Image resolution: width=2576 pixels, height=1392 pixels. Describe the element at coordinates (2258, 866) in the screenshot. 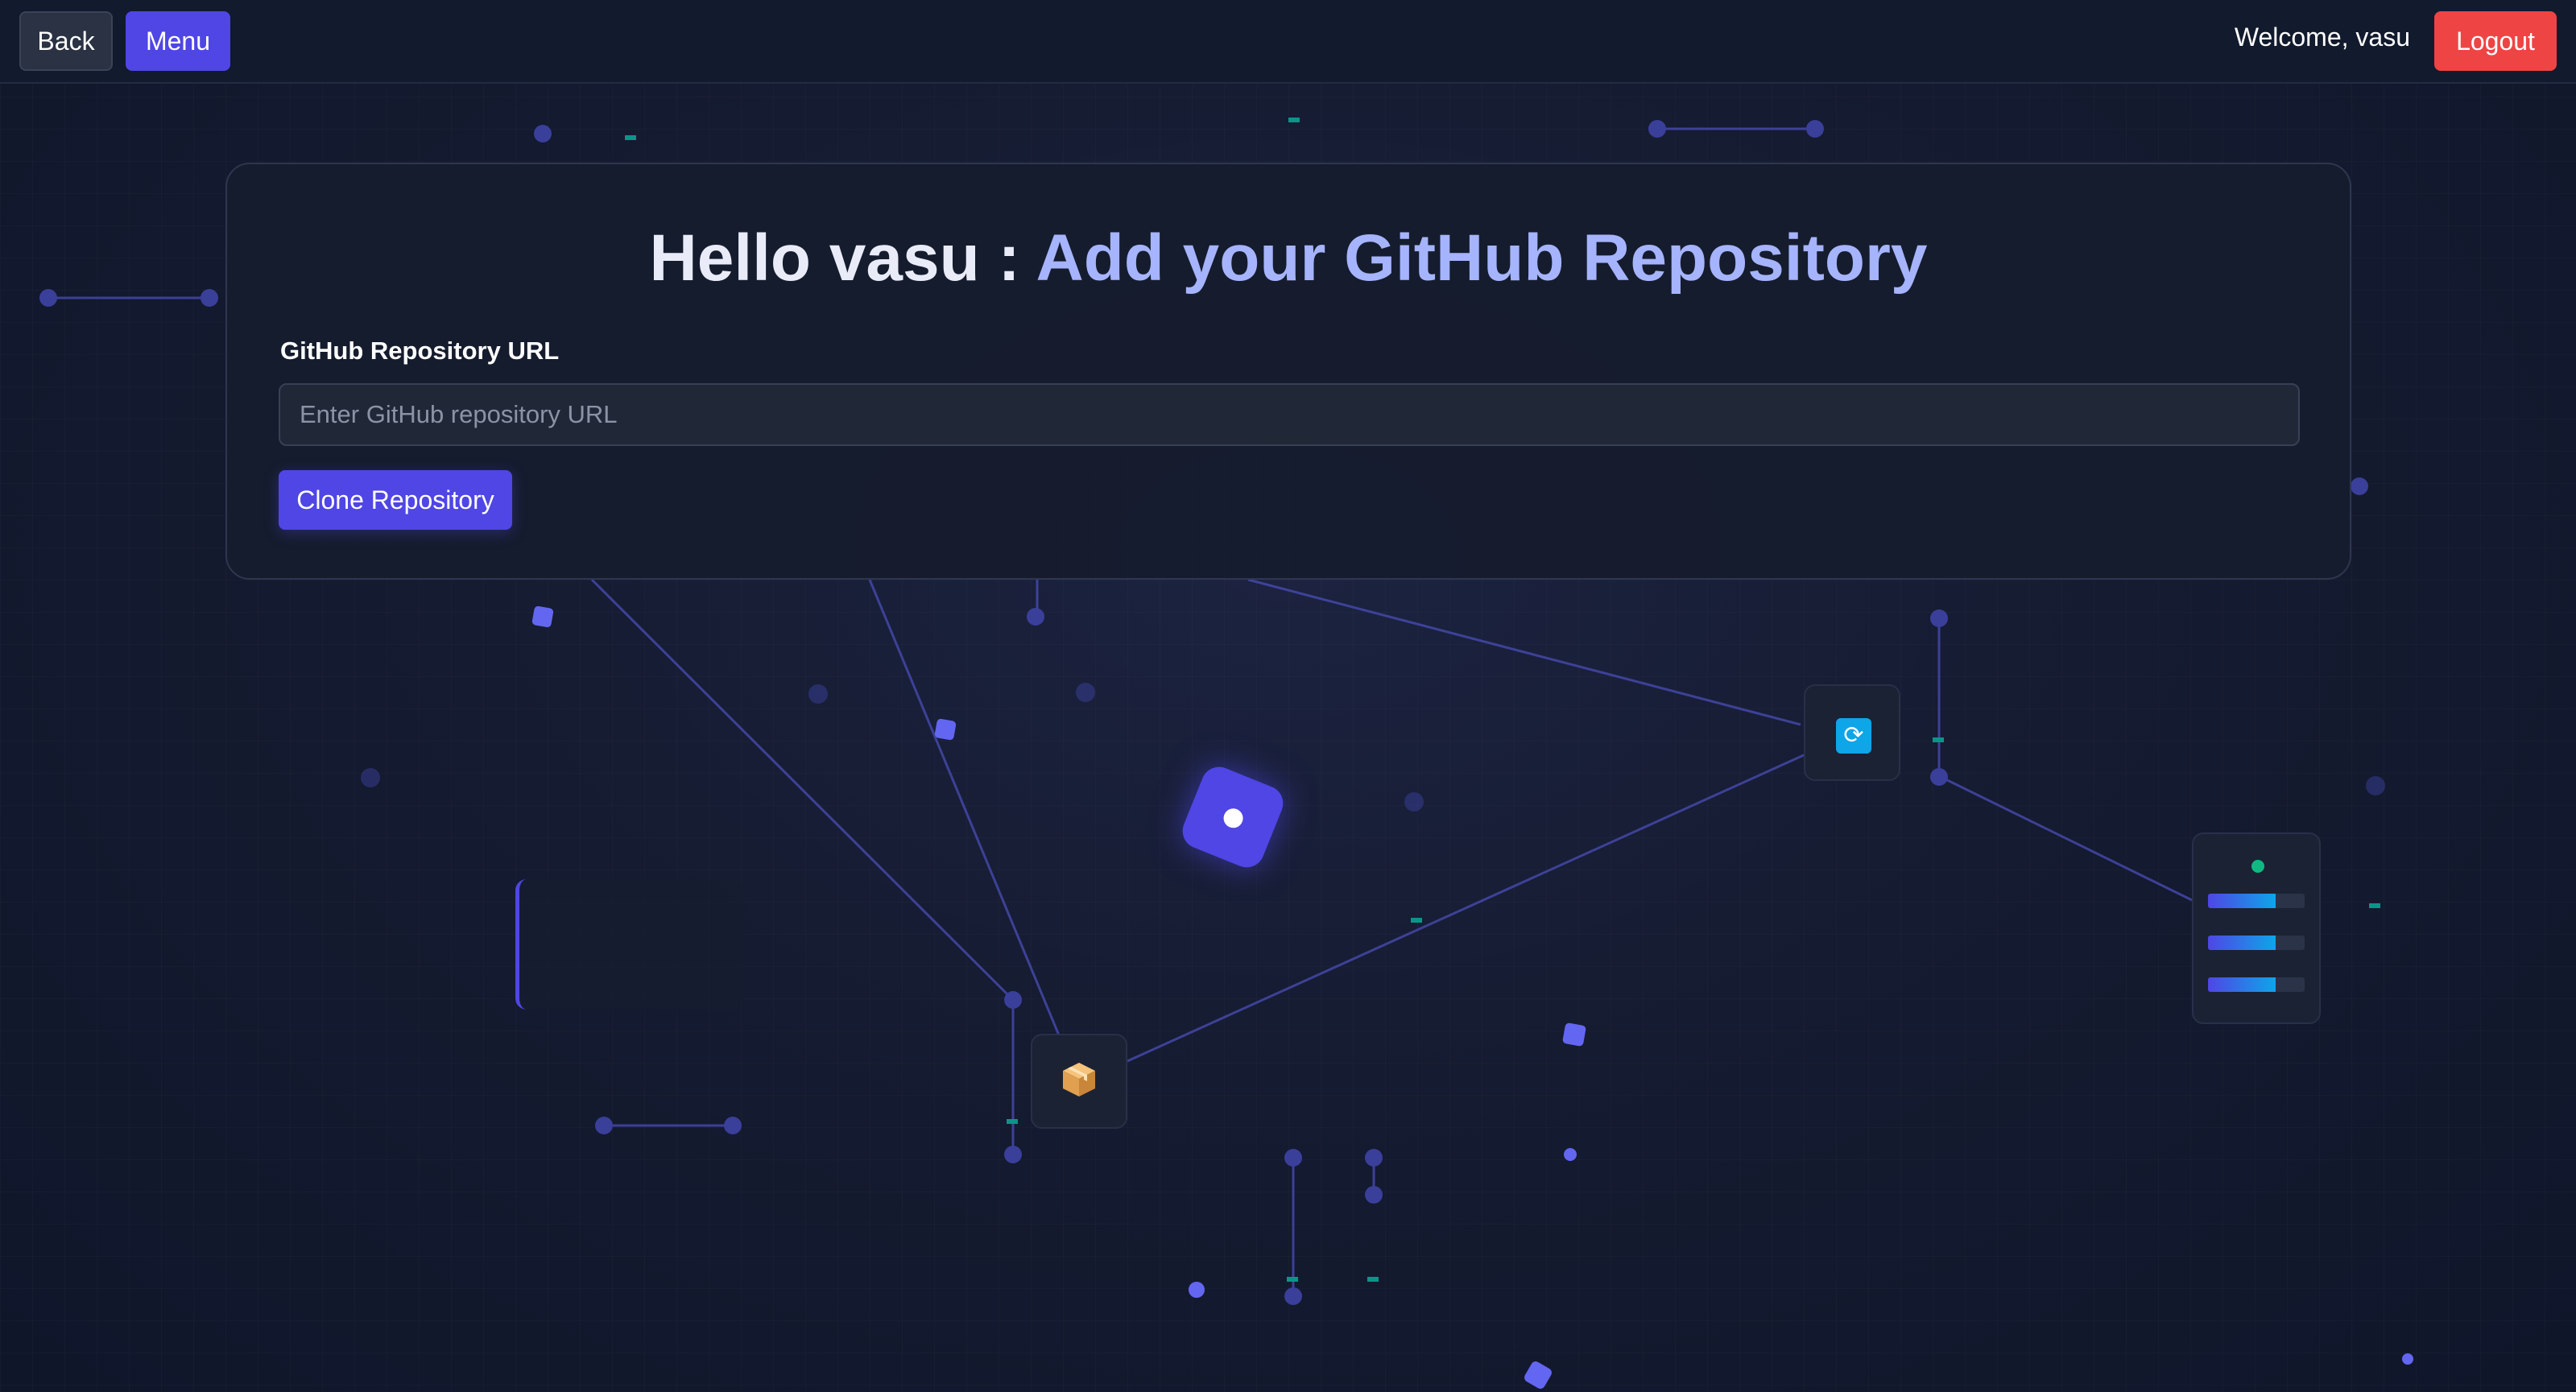

I see `status-indicator` at that location.